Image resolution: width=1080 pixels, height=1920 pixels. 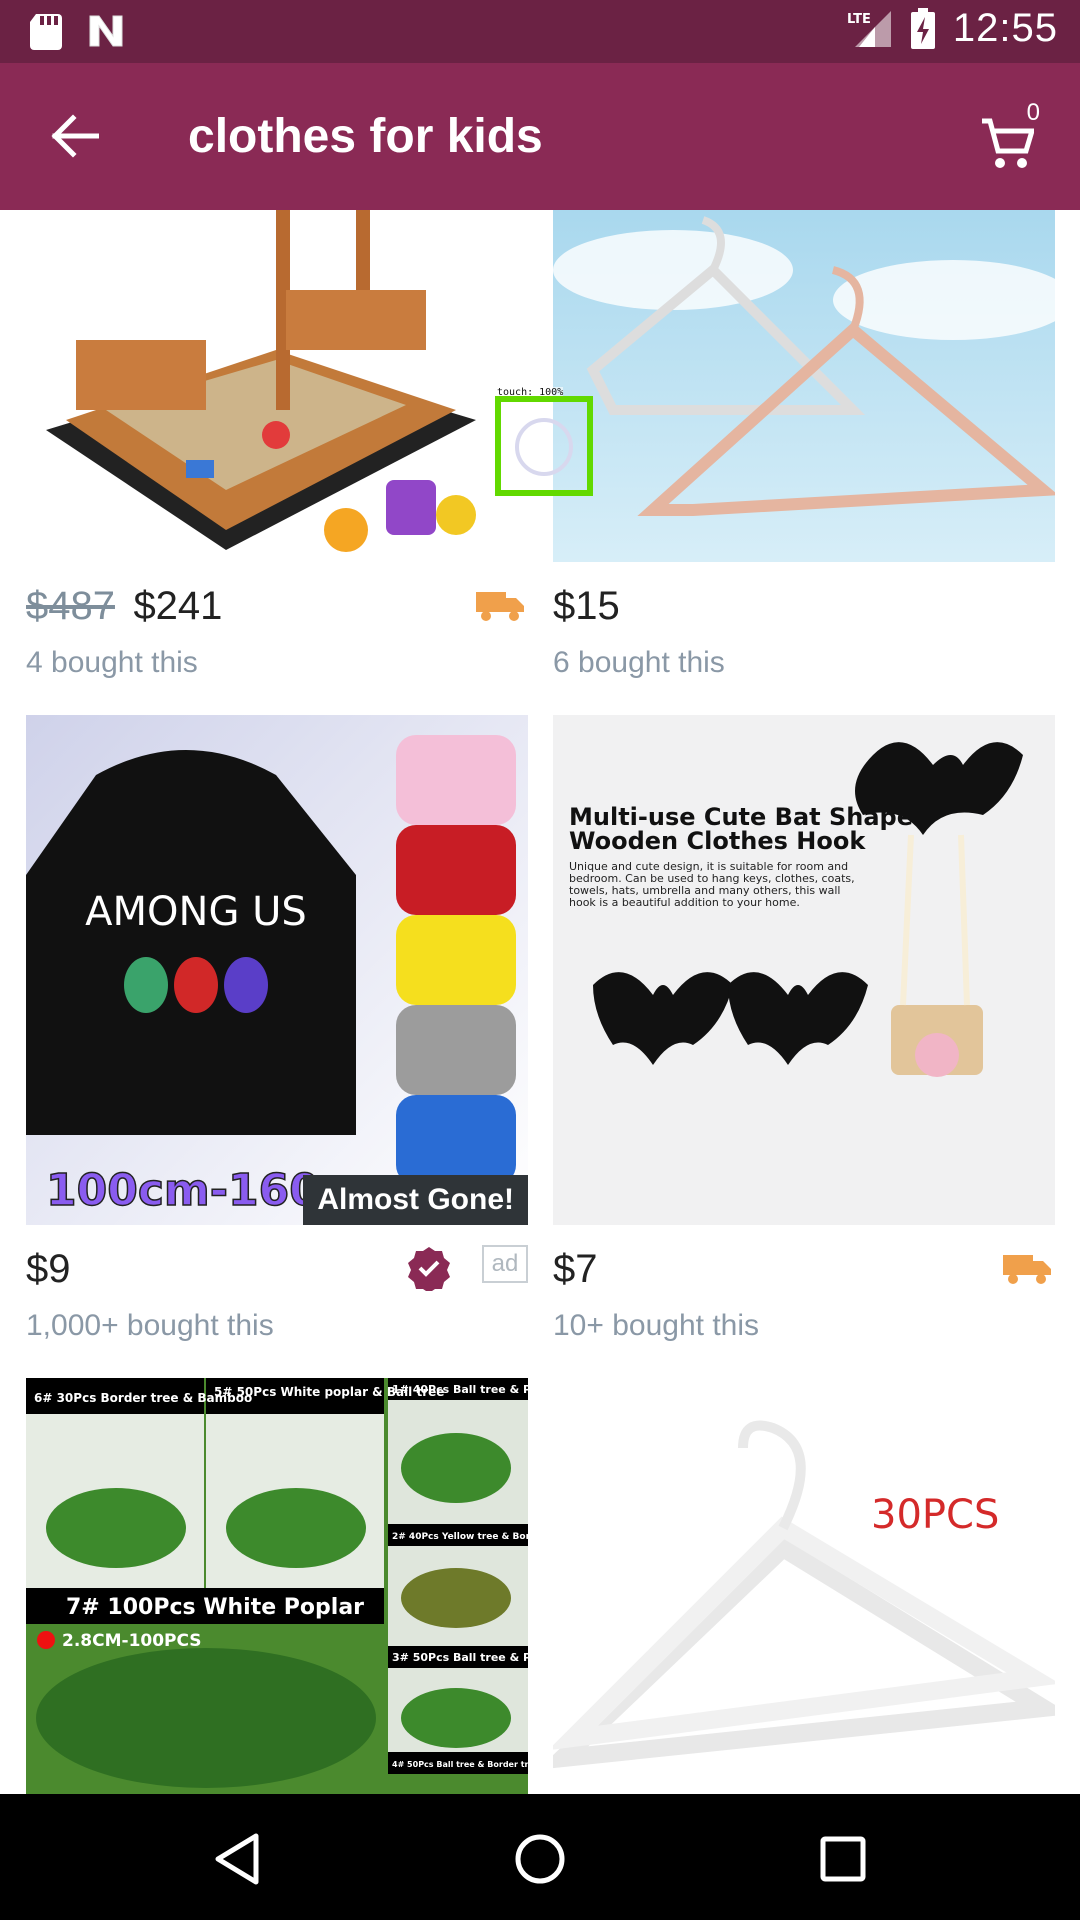 What do you see at coordinates (804, 366) in the screenshot?
I see `hangers-illustration` at bounding box center [804, 366].